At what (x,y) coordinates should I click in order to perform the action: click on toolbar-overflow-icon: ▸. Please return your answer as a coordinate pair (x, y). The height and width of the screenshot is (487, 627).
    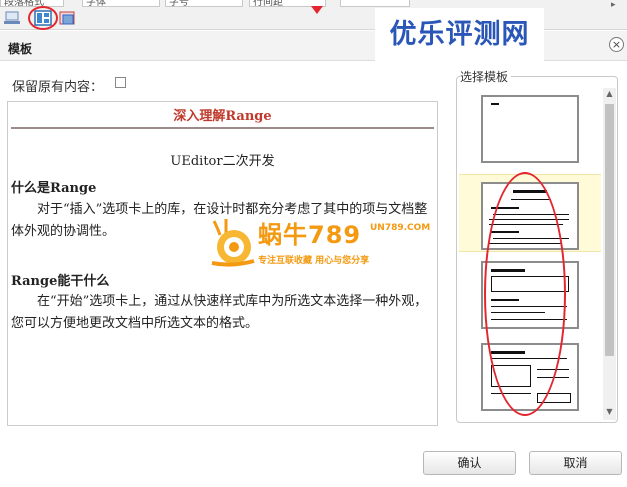
    Looking at the image, I should click on (613, 5).